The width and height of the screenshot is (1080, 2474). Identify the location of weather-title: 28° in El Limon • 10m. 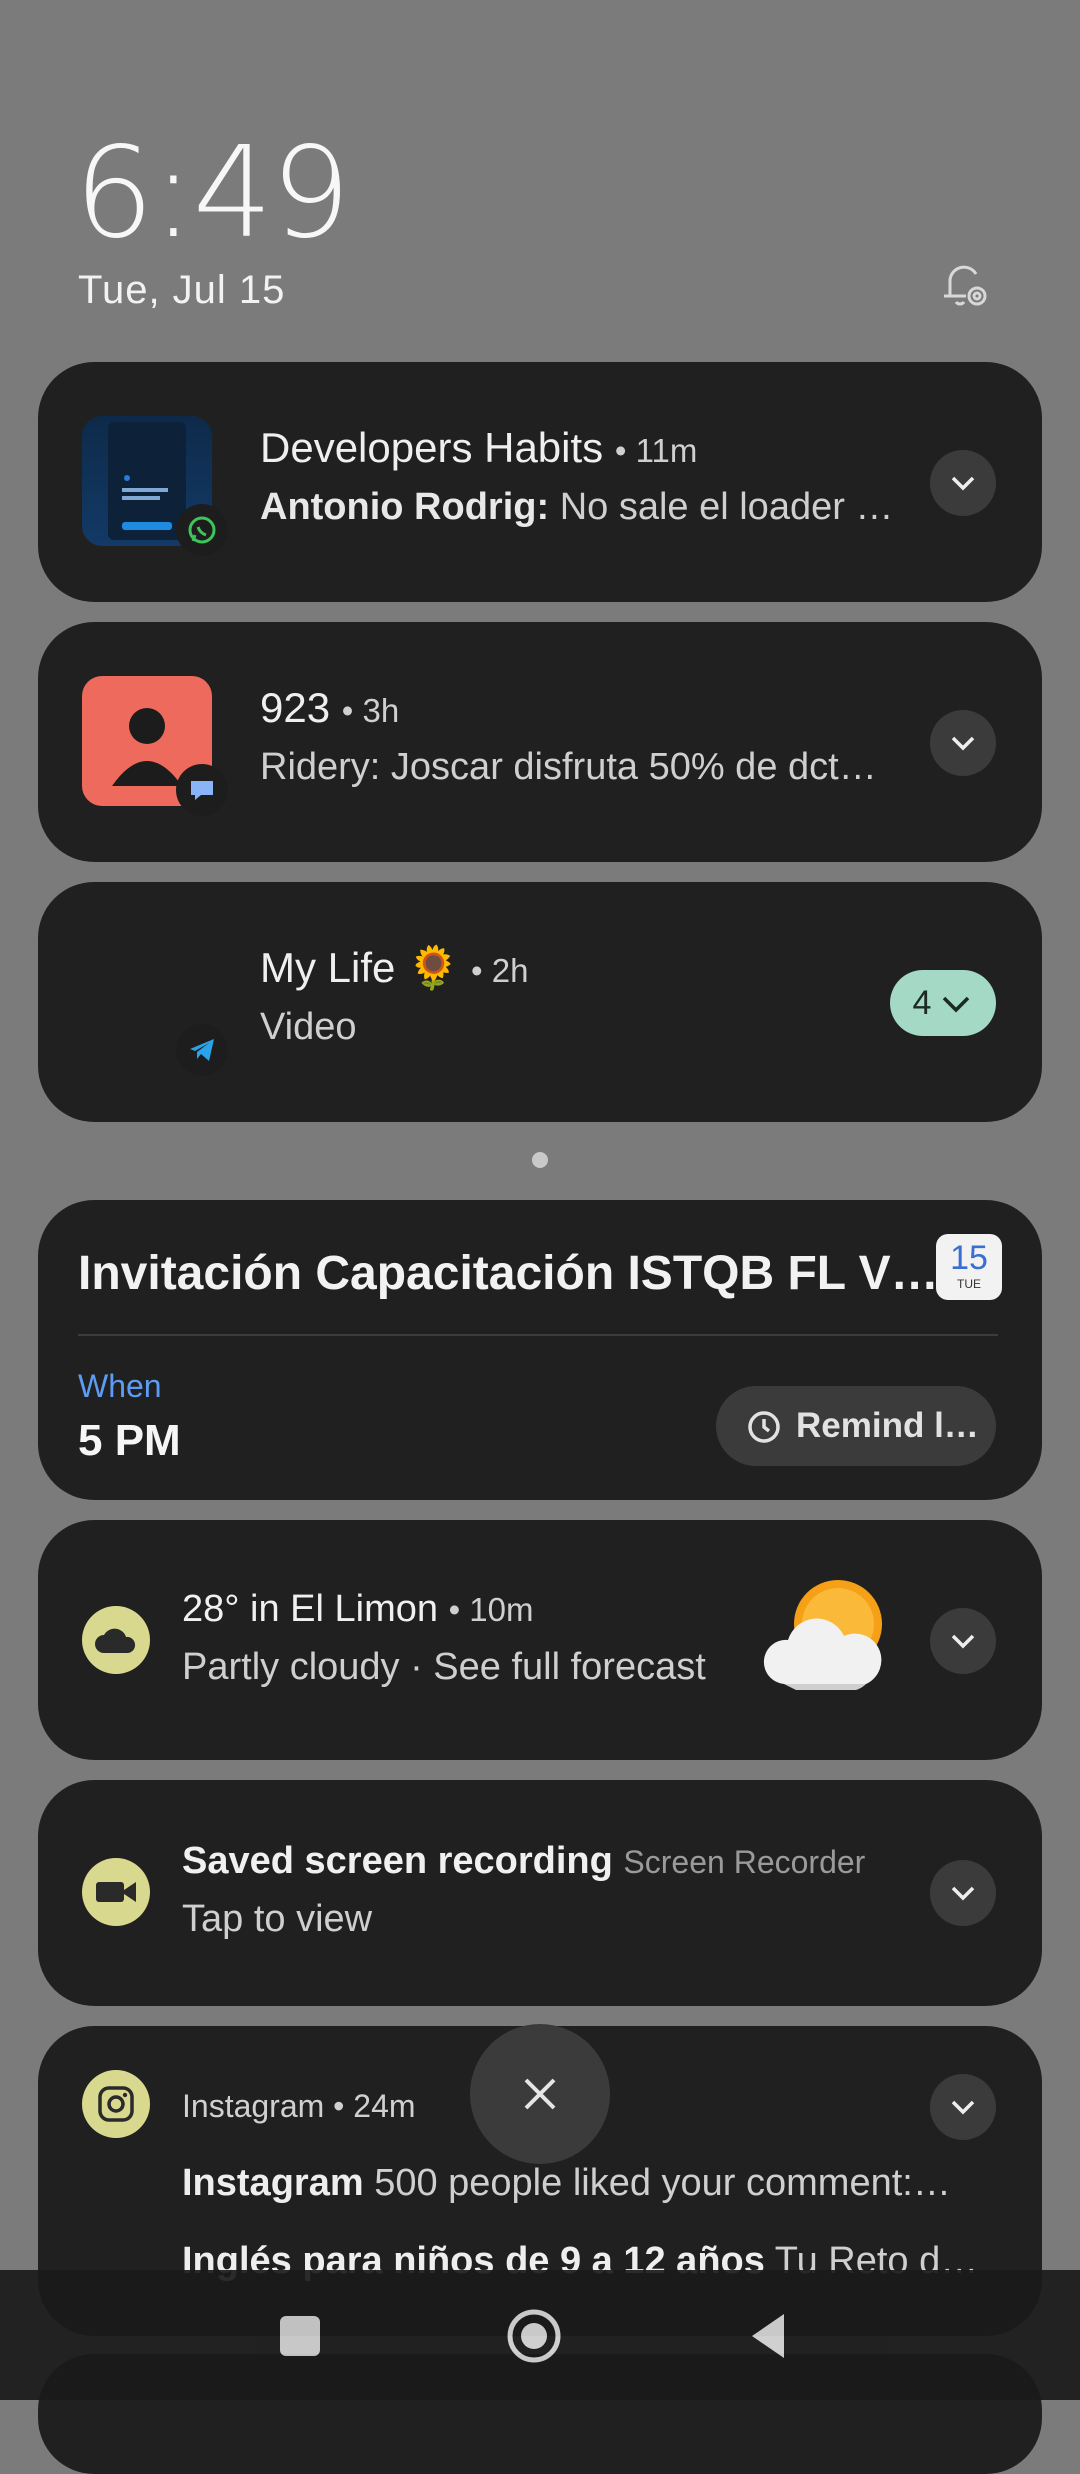
(358, 1609).